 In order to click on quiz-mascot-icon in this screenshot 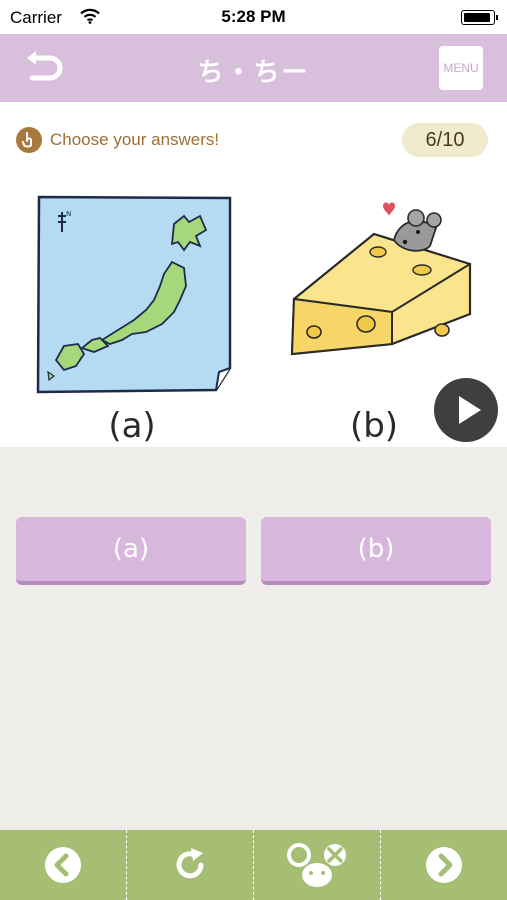, I will do `click(316, 865)`.